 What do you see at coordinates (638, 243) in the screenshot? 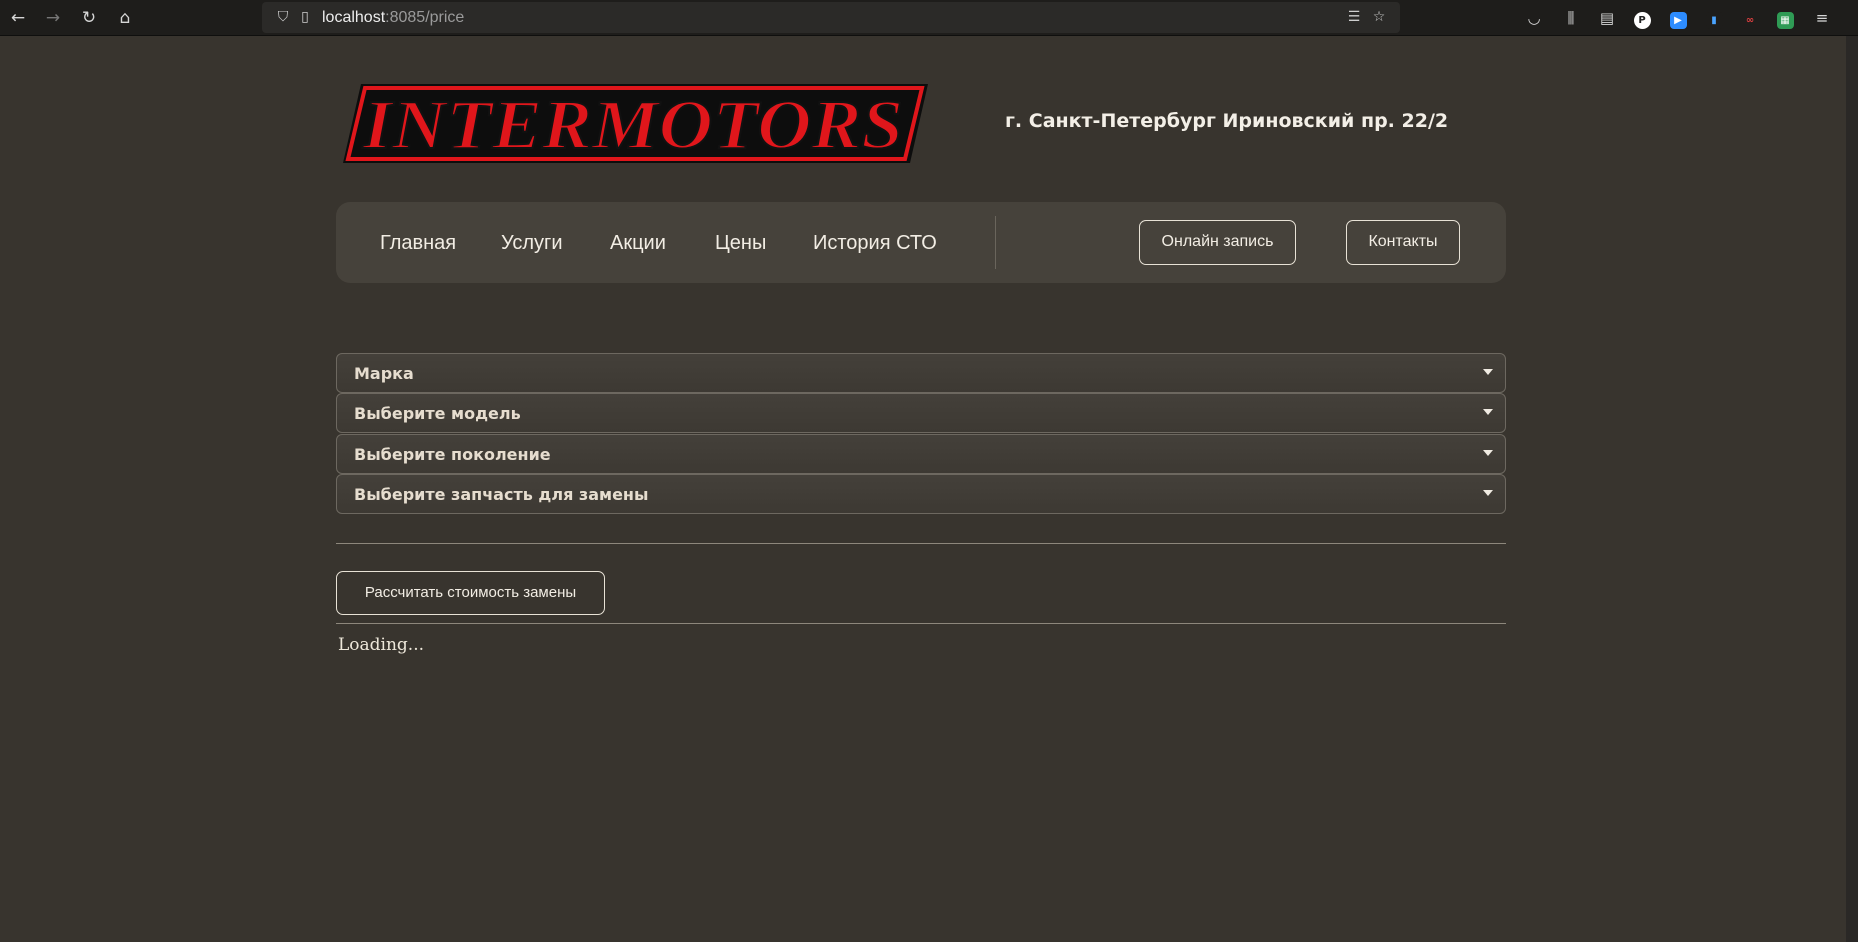
I see `nav-link-promotions: Акции` at bounding box center [638, 243].